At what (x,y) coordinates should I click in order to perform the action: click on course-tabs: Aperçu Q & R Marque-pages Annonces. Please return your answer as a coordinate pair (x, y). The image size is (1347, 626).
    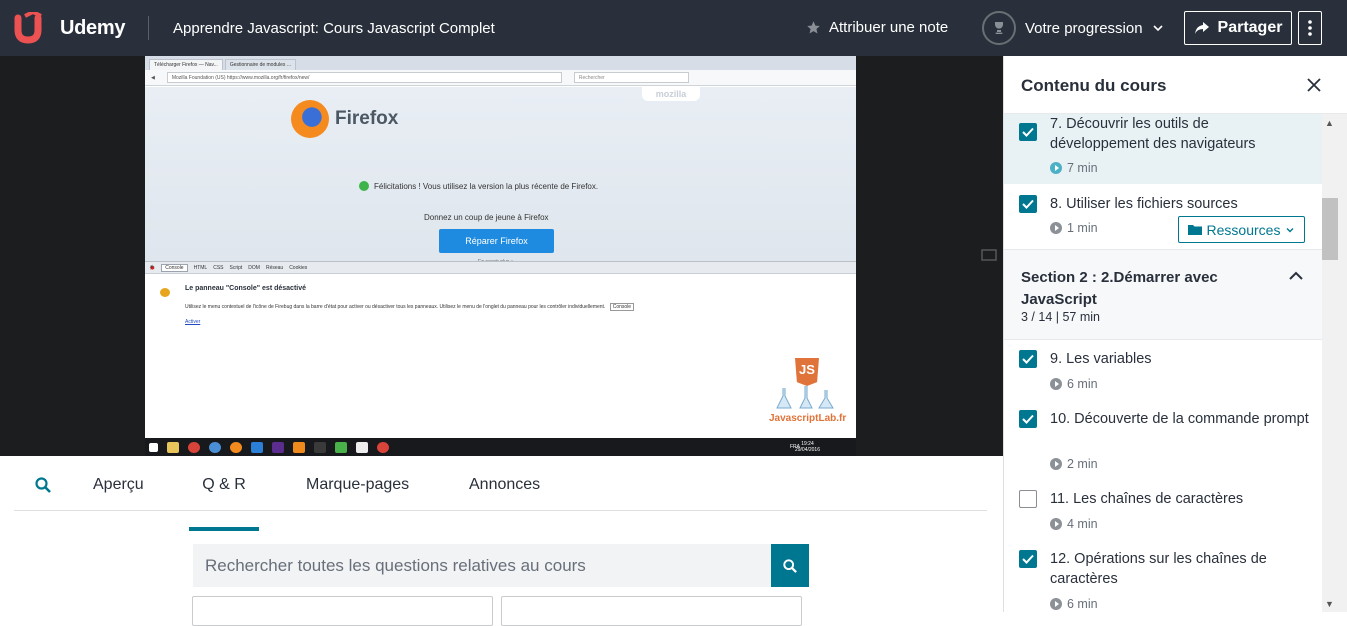
    Looking at the image, I should click on (500, 493).